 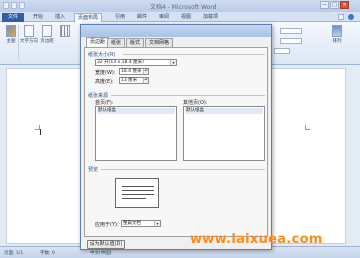 I want to click on tab-view: 视图, so click(x=186, y=17).